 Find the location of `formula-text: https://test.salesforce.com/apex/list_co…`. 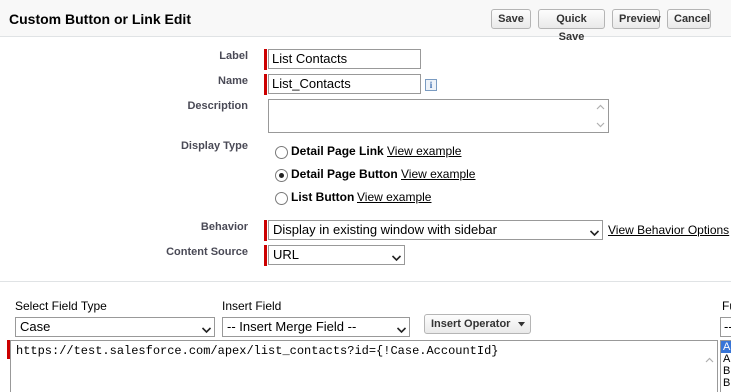

formula-text: https://test.salesforce.com/apex/list_co… is located at coordinates (257, 351).